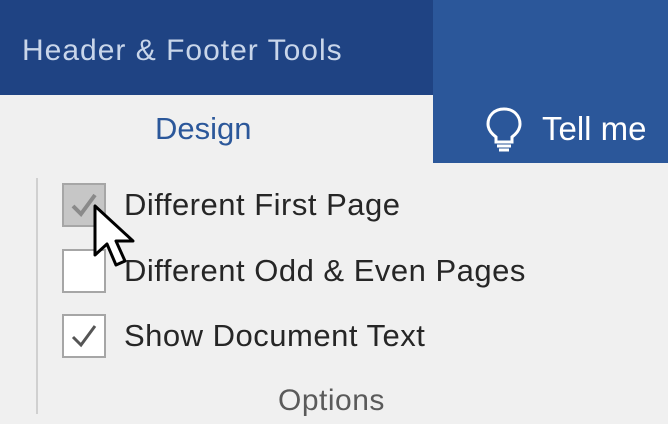 This screenshot has height=424, width=668. I want to click on tell-me-label: Tell me, so click(594, 129).